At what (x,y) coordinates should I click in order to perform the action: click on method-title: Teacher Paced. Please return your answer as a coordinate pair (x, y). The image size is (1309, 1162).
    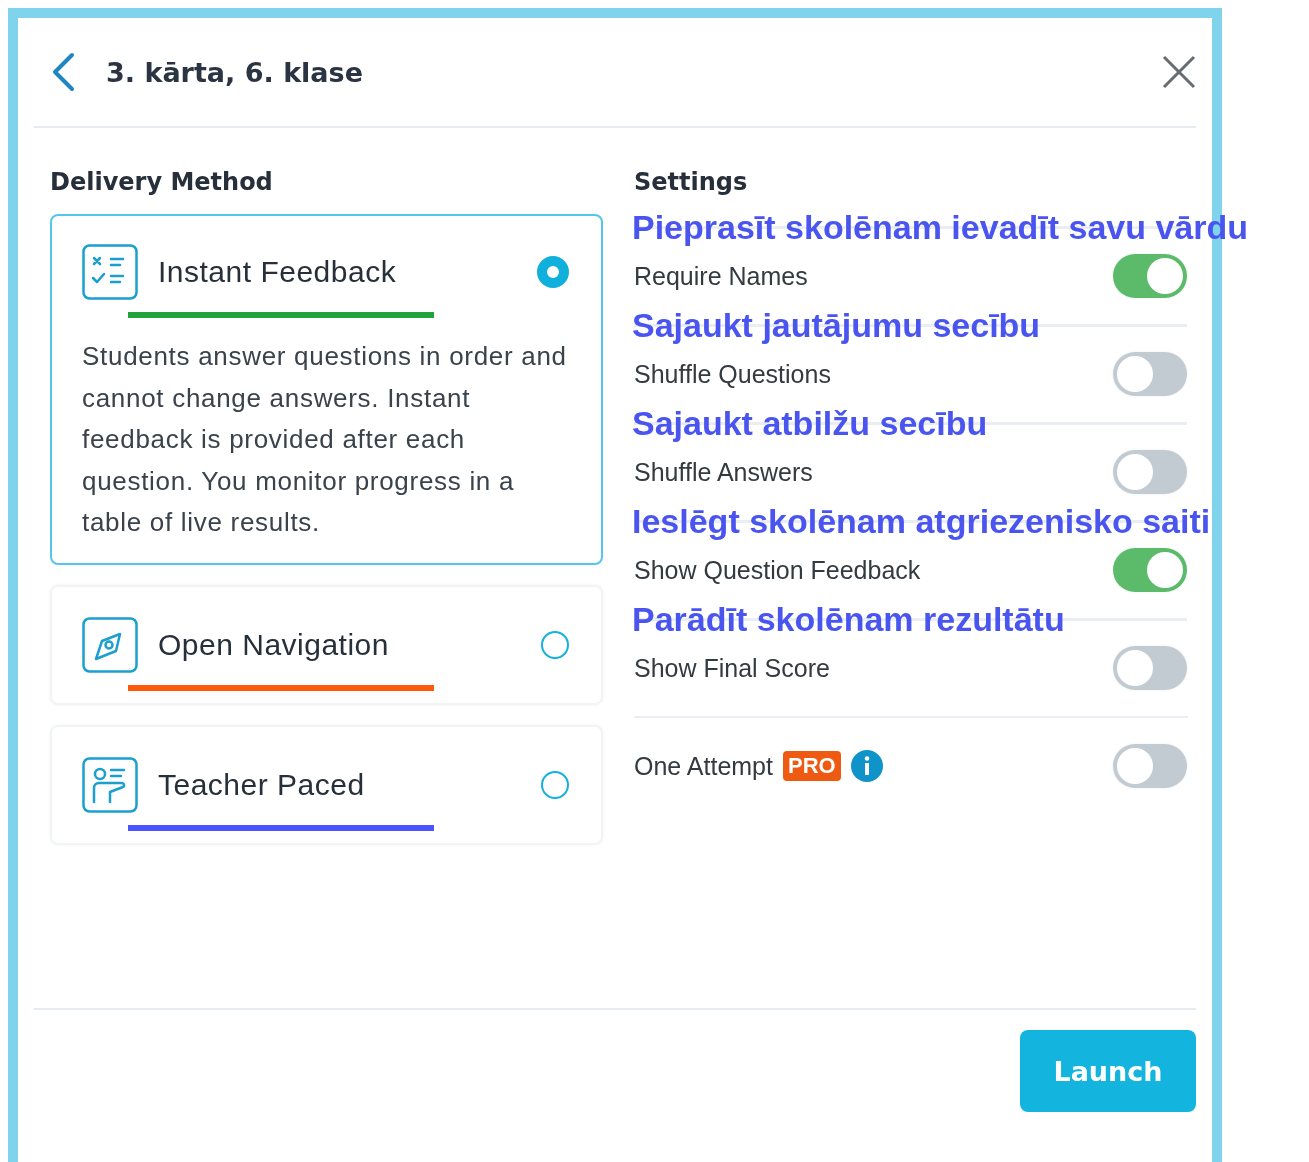
    Looking at the image, I should click on (262, 785).